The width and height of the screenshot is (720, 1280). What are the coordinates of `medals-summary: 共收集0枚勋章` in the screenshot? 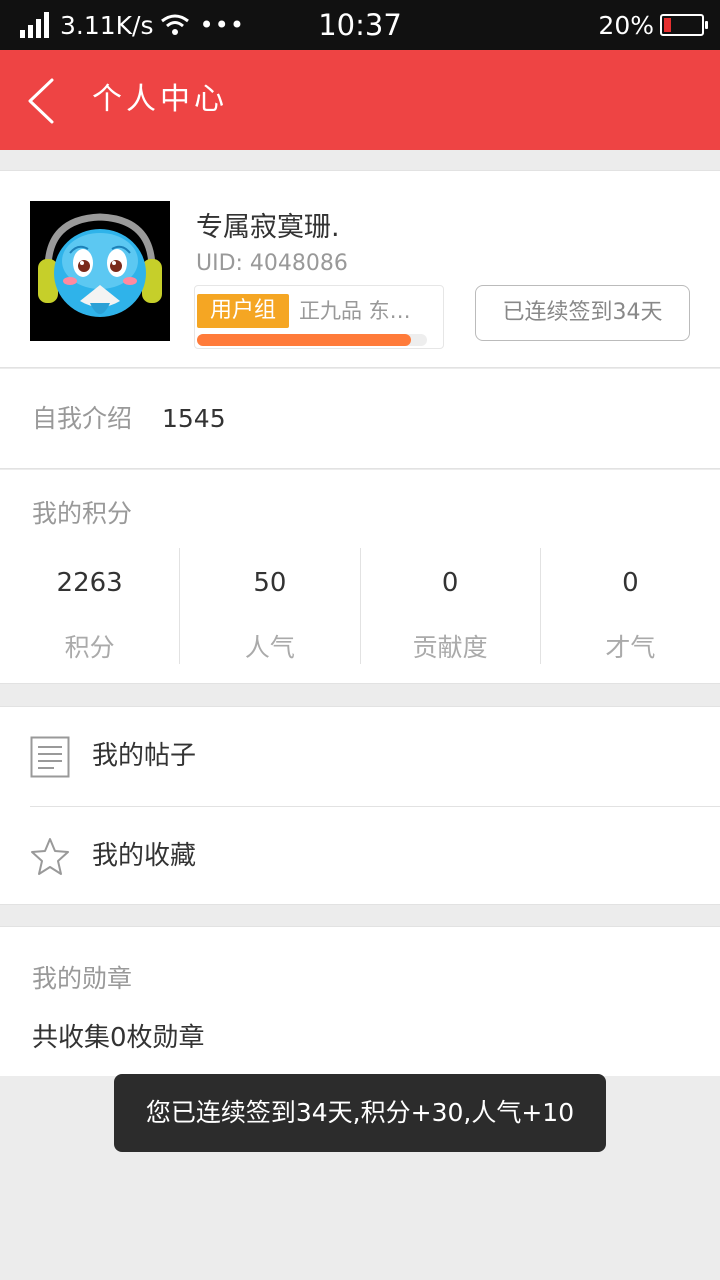 It's located at (118, 1038).